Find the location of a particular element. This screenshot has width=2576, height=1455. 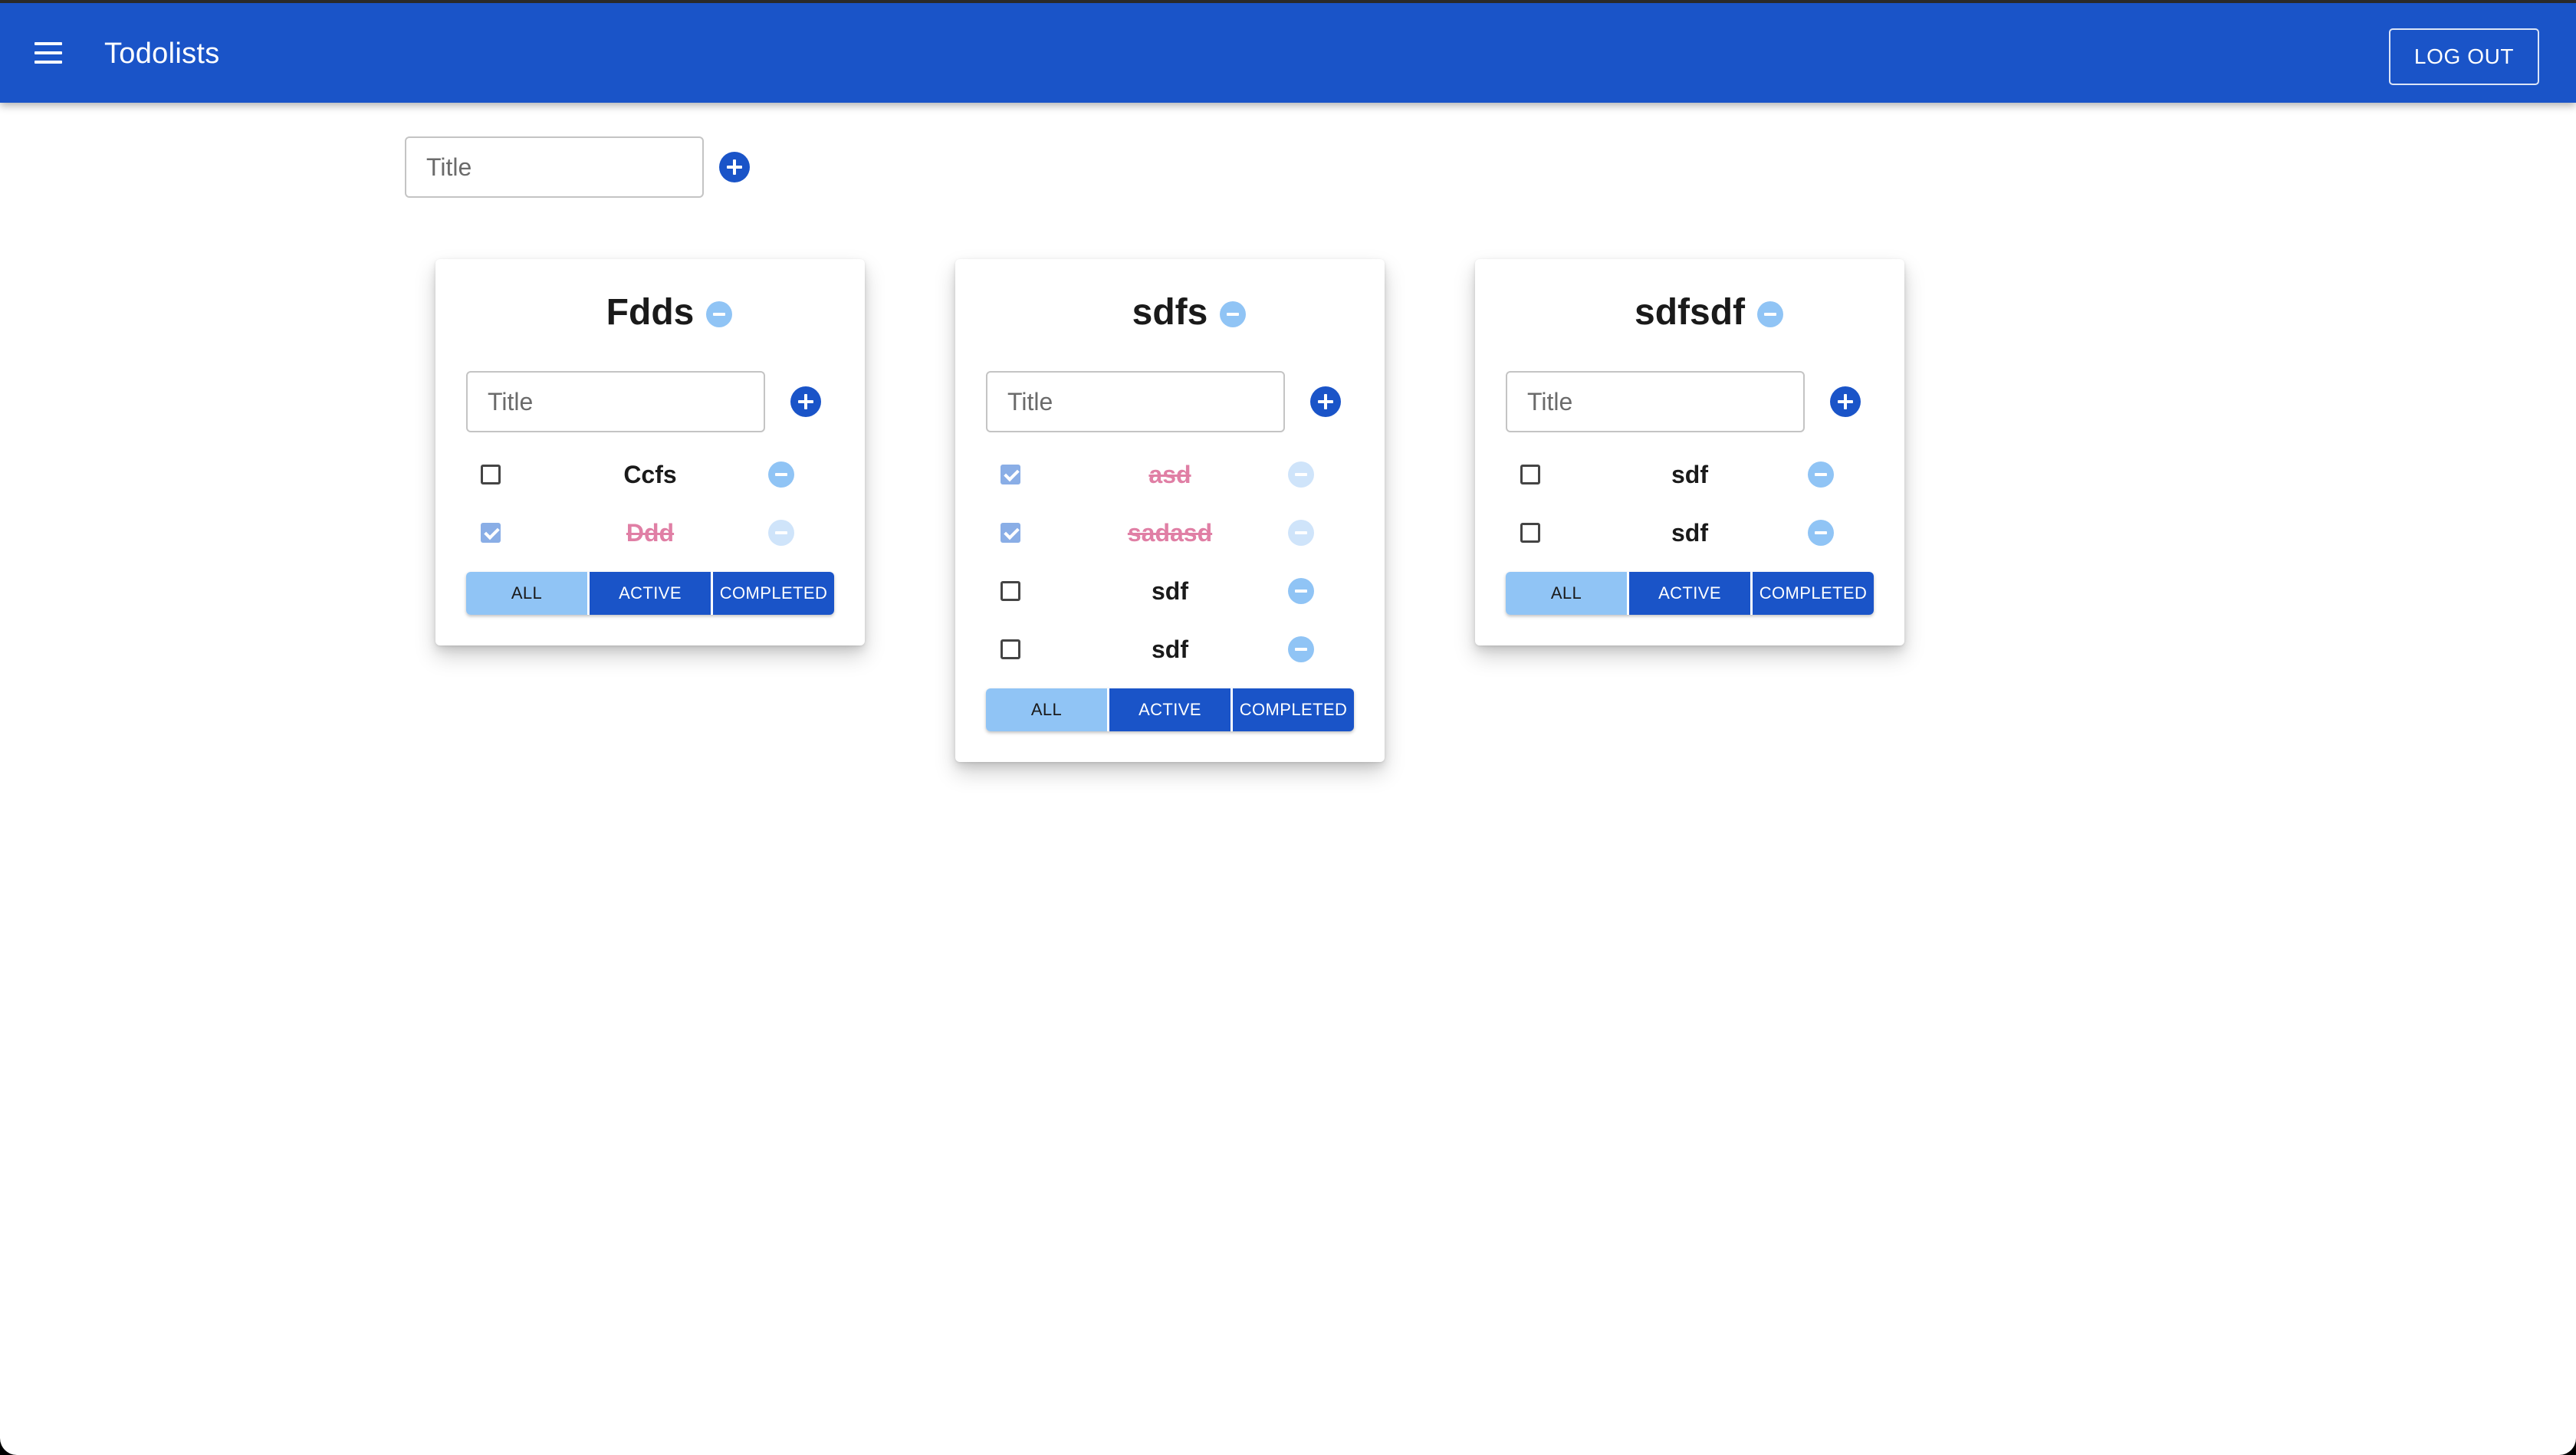

app-title: Todolists is located at coordinates (162, 54).